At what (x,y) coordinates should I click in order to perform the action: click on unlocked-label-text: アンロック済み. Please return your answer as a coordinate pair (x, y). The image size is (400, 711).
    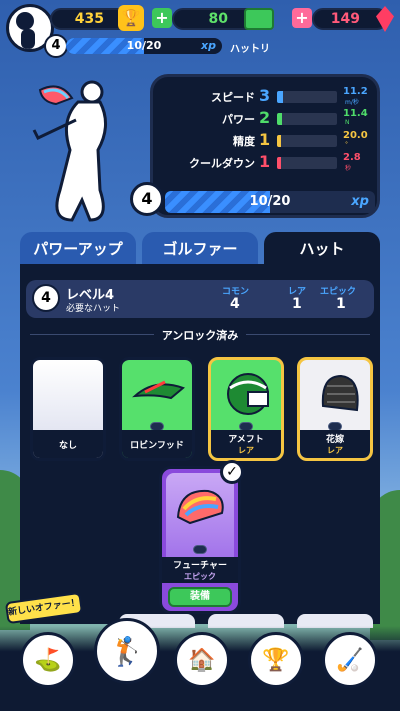
    Looking at the image, I should click on (200, 335).